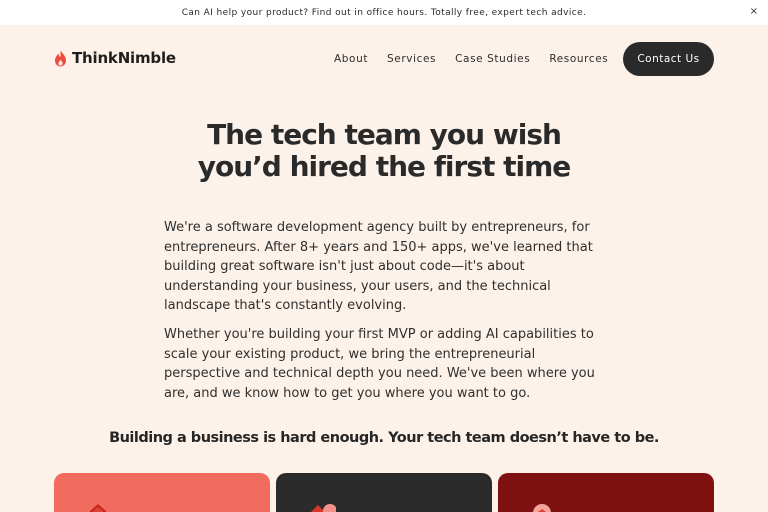 Image resolution: width=768 pixels, height=512 pixels. I want to click on nav-link-services: Services, so click(411, 59).